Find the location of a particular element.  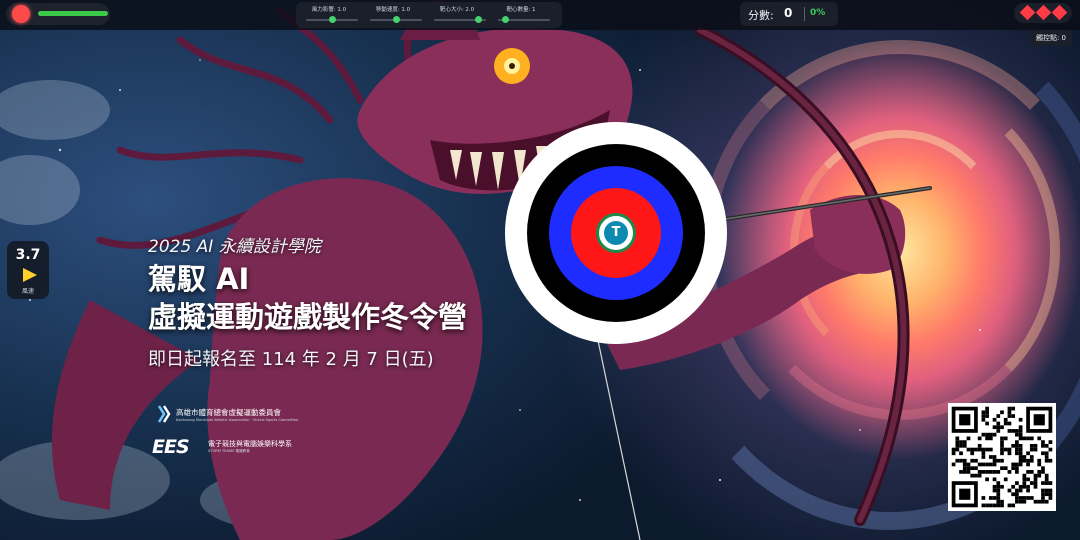

score-display: 分數: 0 0% is located at coordinates (789, 14).